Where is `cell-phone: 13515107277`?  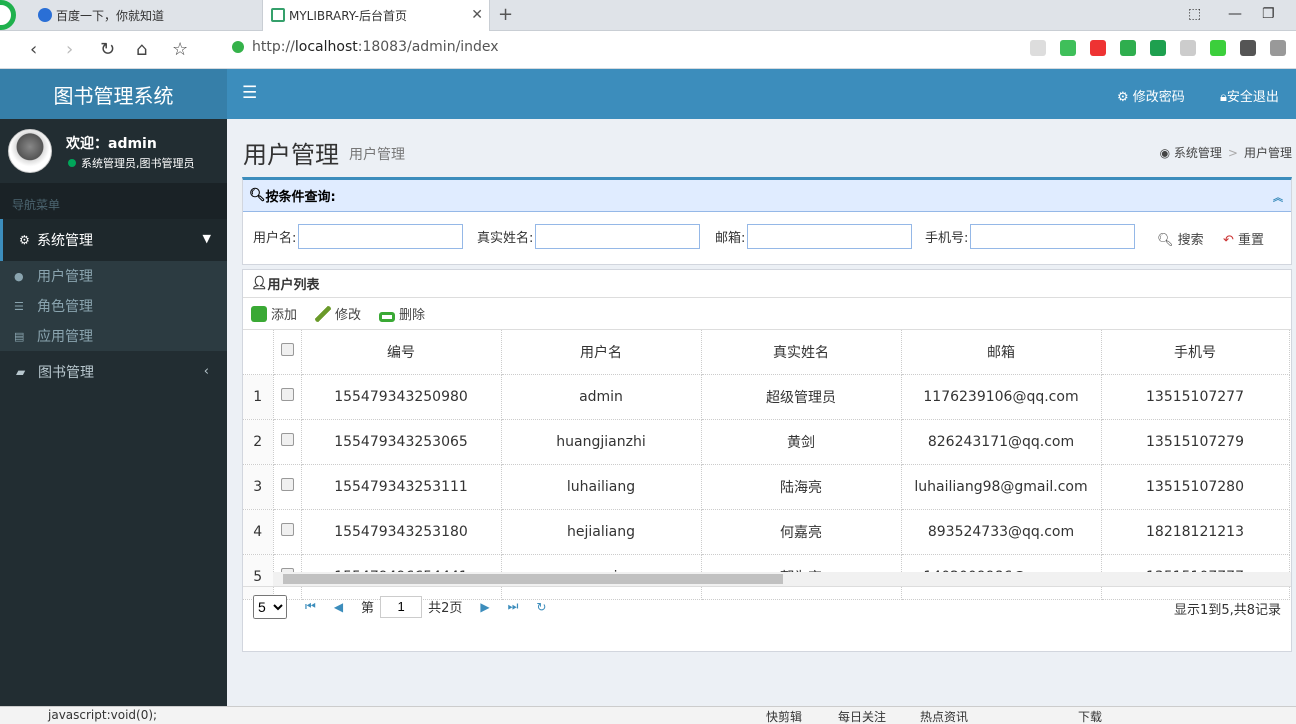 cell-phone: 13515107277 is located at coordinates (1195, 397).